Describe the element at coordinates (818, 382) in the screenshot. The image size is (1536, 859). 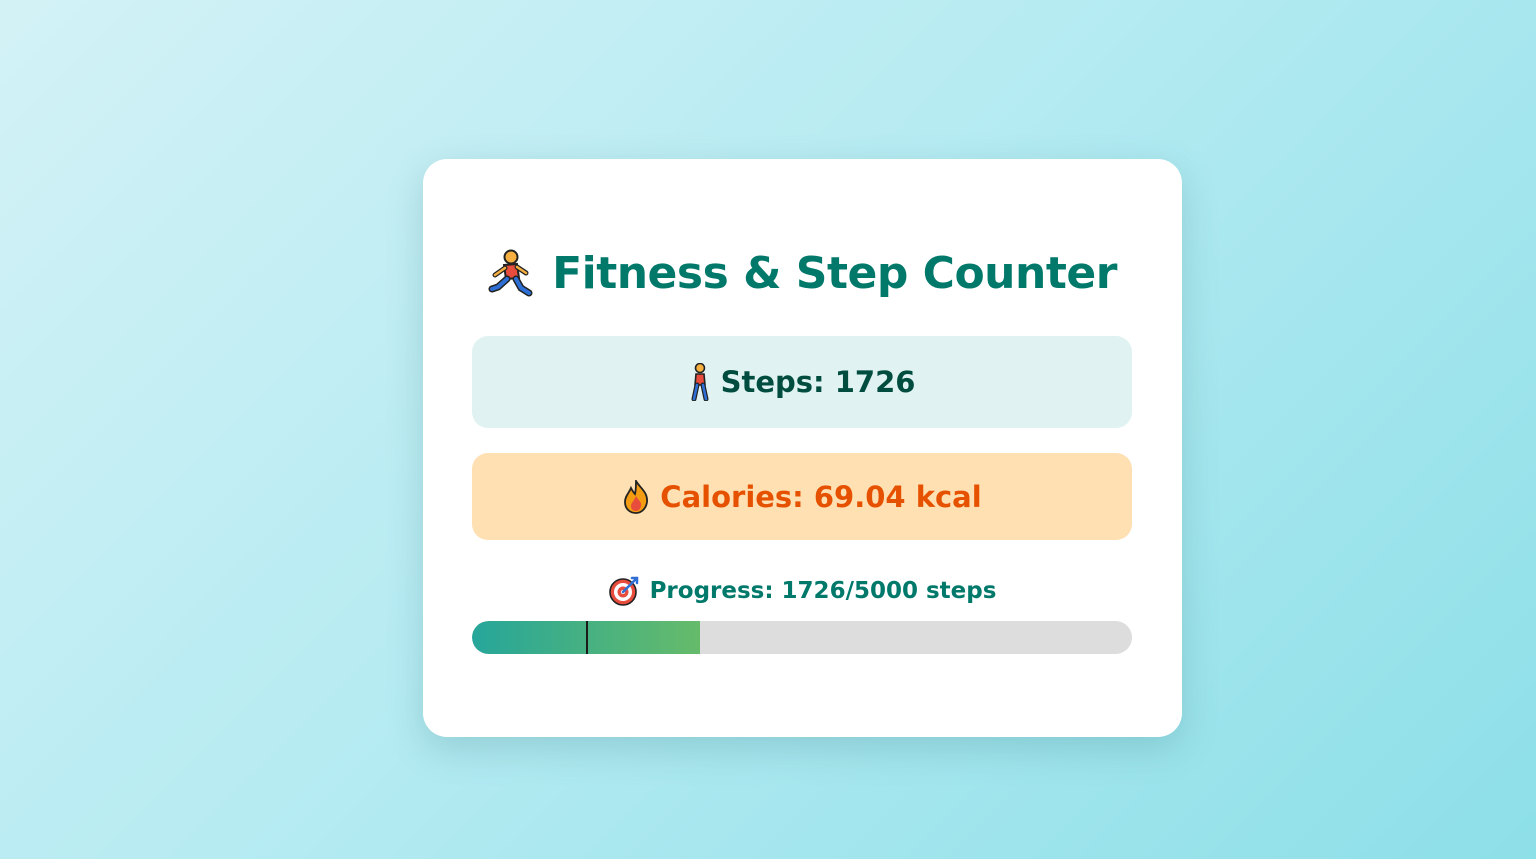
I see `steps-text: Steps: 1726` at that location.